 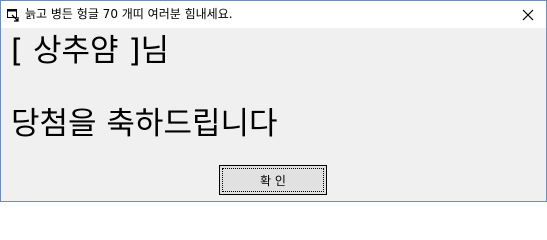 I want to click on title-bar: 늙고 병든 헝글 70 개띠 여러분 힘내세요., so click(x=273, y=14).